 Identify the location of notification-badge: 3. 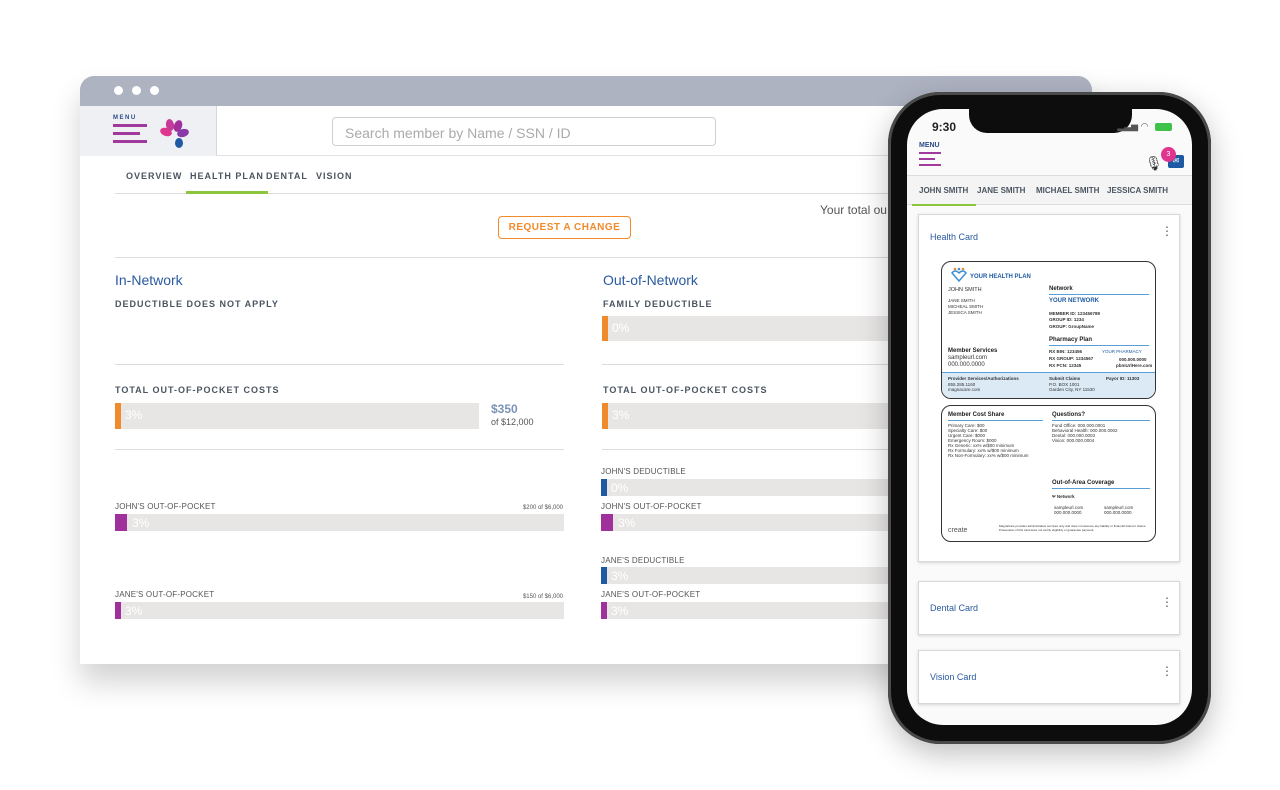
(1168, 154).